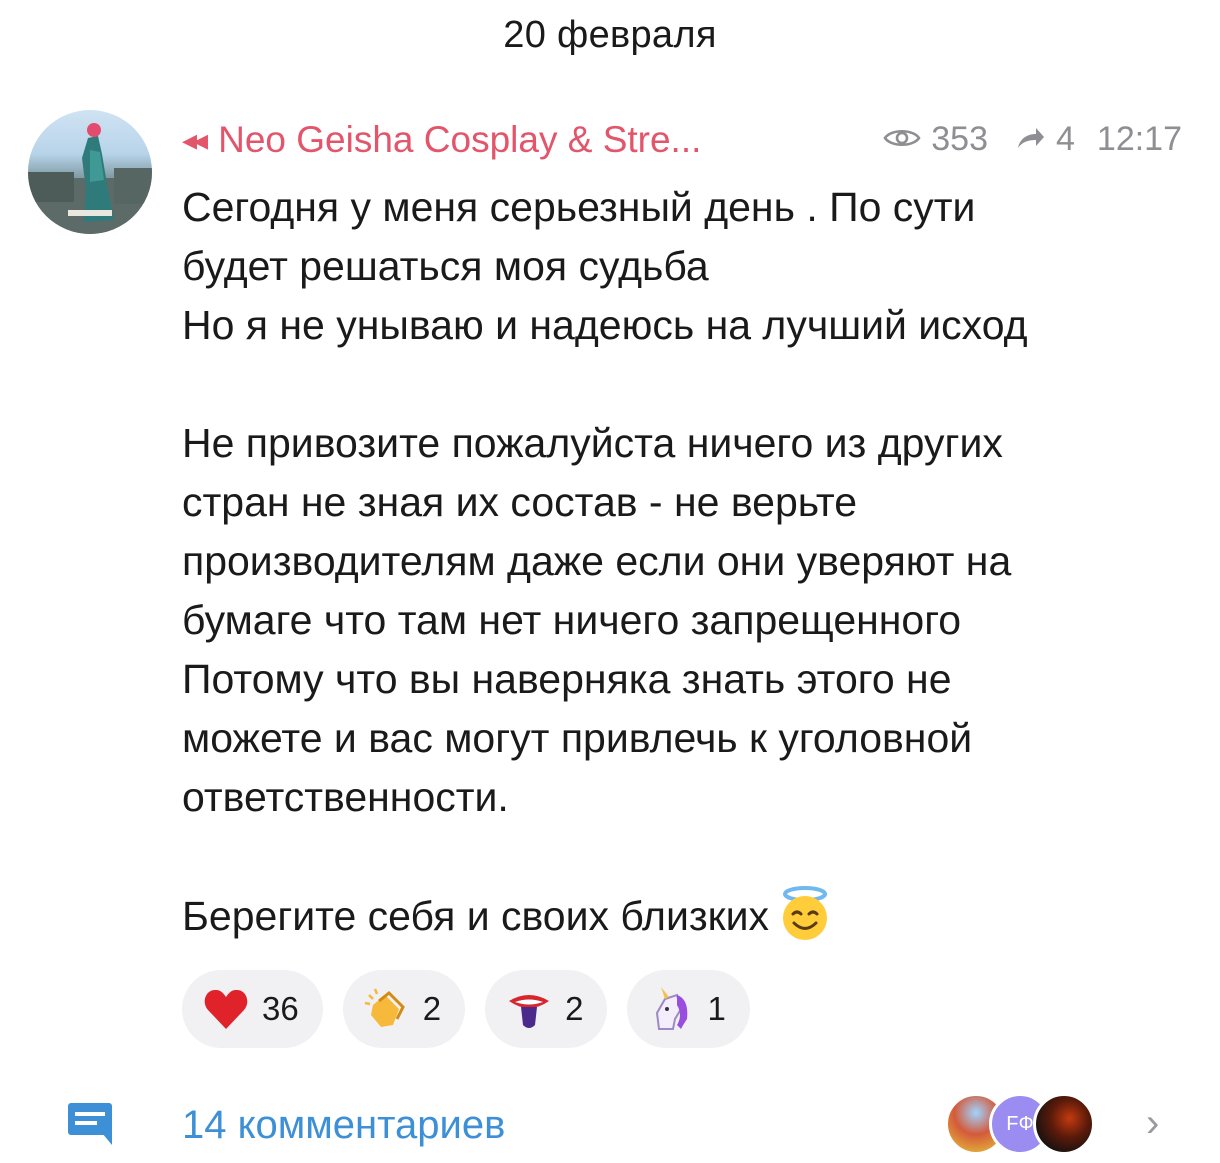 The height and width of the screenshot is (1163, 1220). I want to click on commenter-avatars: FФ, so click(1030, 1124).